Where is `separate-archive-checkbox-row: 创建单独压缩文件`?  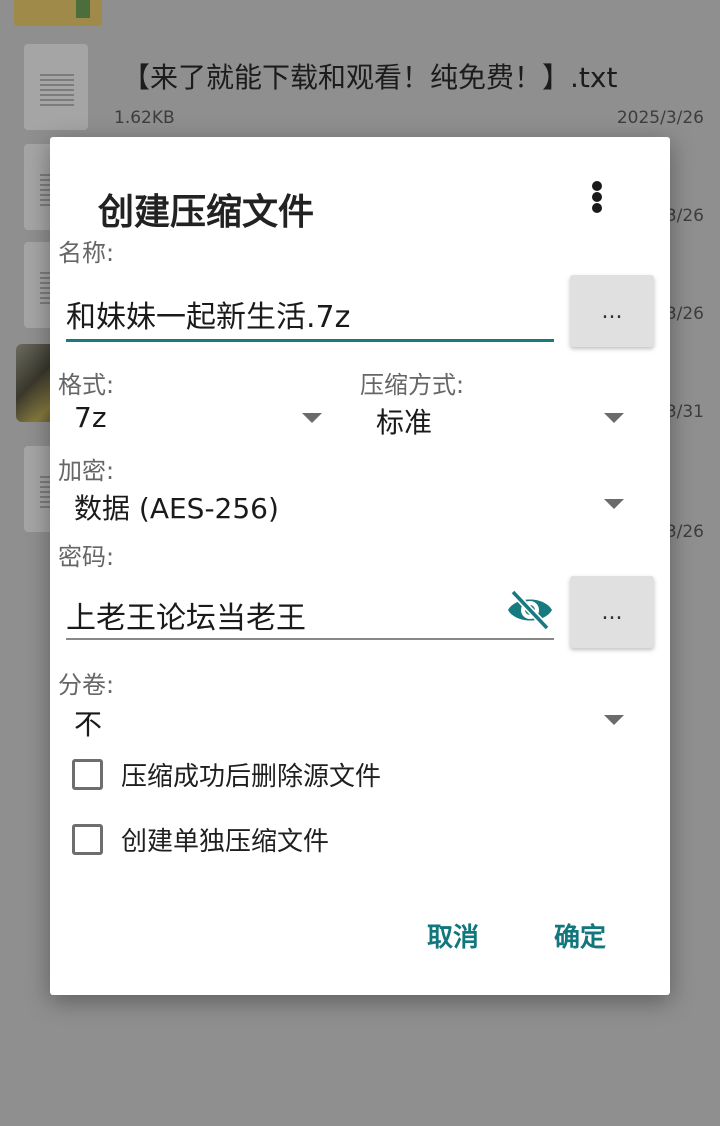
separate-archive-checkbox-row: 创建单独压缩文件 is located at coordinates (200, 839).